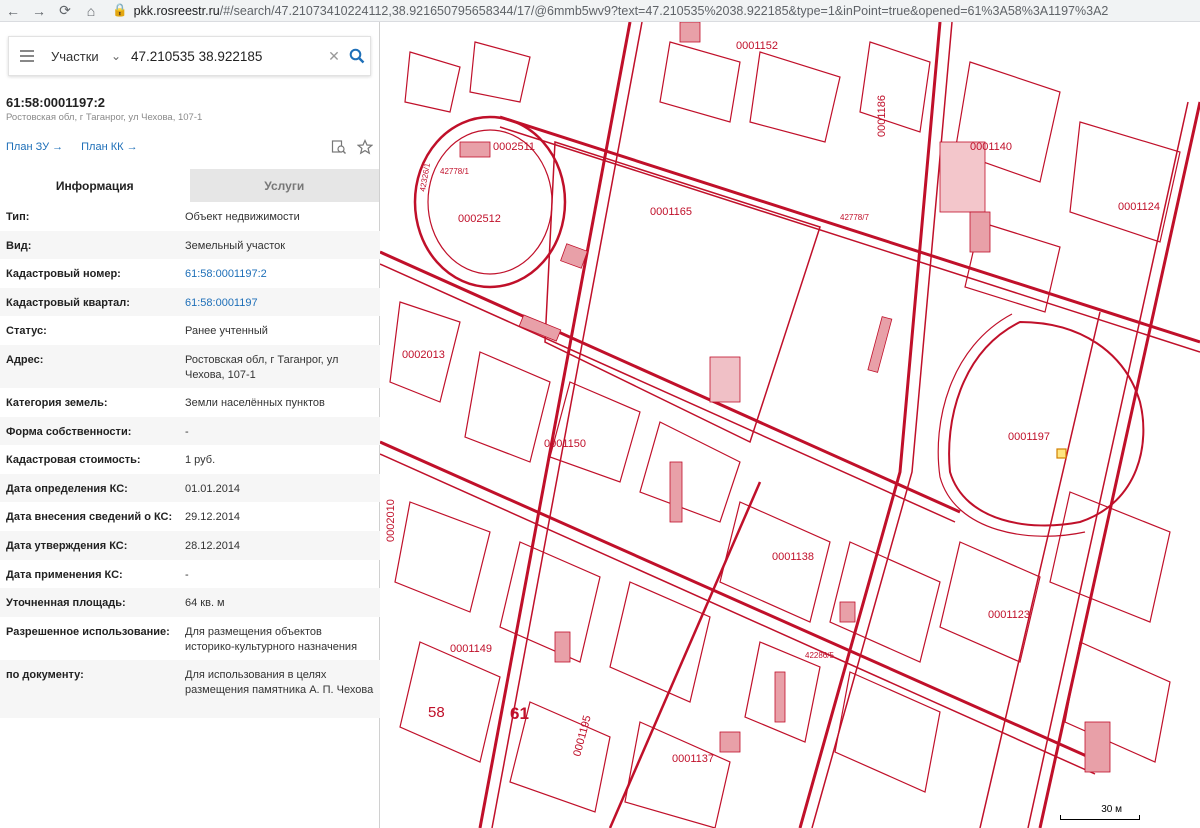 The image size is (1200, 828). I want to click on info-value: 28.12.2014, so click(213, 545).